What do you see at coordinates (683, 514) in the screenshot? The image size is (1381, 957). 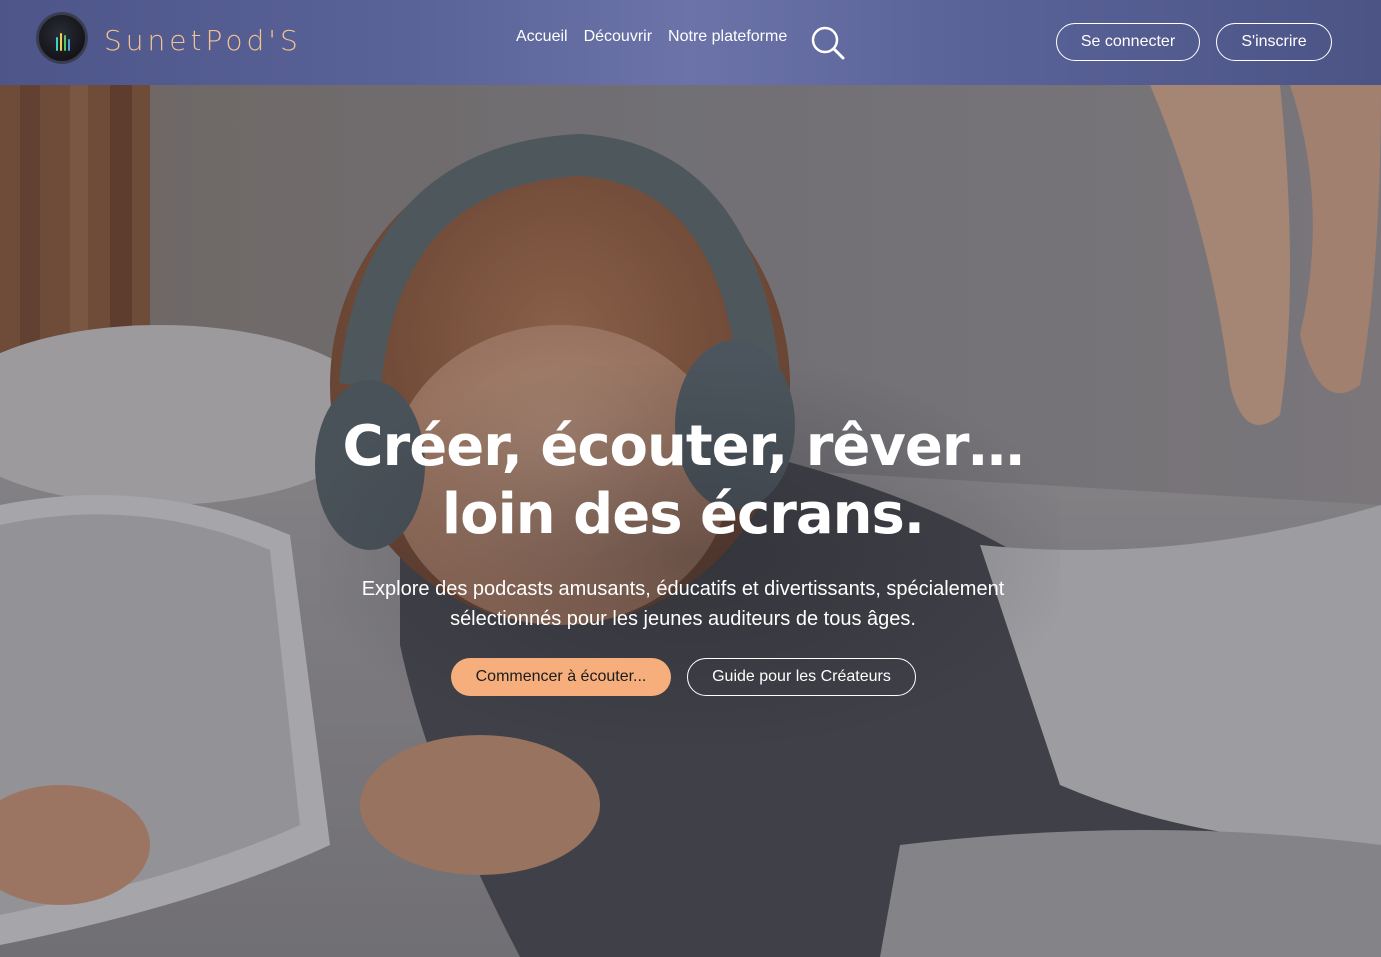 I see `hero-title-line-2: loin des écrans.` at bounding box center [683, 514].